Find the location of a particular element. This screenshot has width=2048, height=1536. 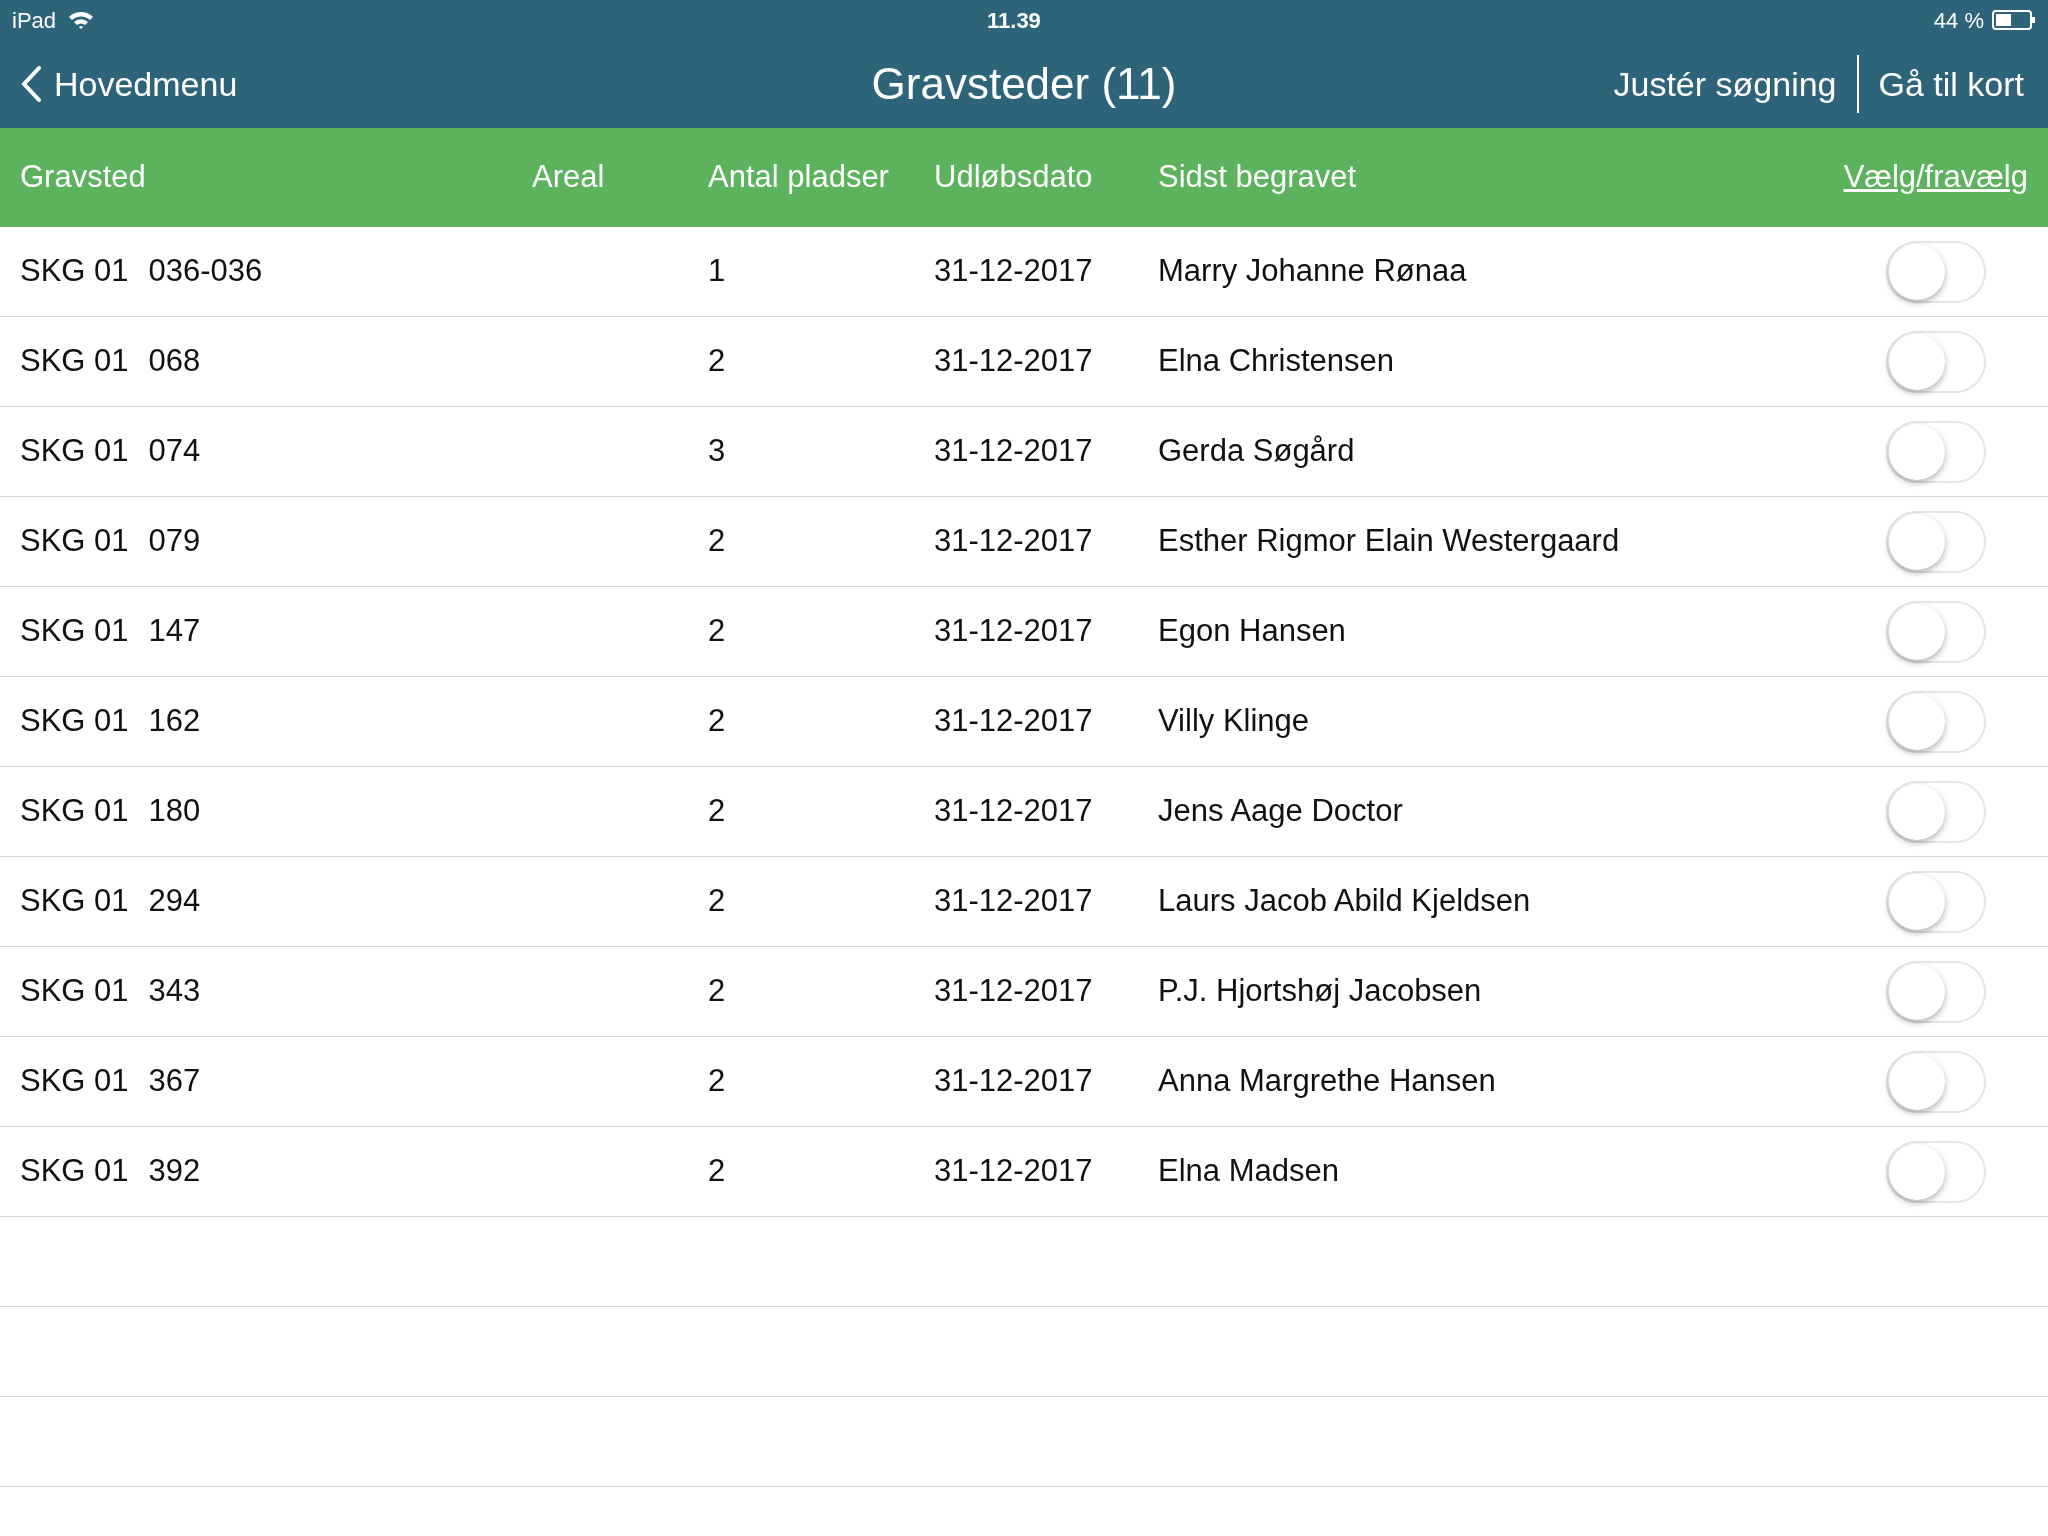

buried-name: Anna Margrethe Hansen is located at coordinates (1327, 1081).